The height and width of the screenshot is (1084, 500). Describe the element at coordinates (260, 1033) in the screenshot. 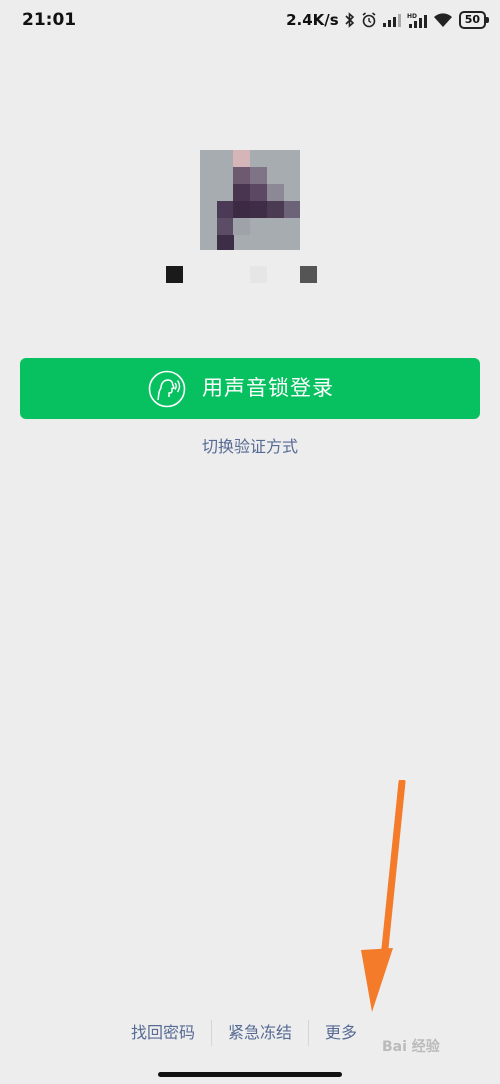

I see `emergency-freeze-link: 紧急冻结` at that location.